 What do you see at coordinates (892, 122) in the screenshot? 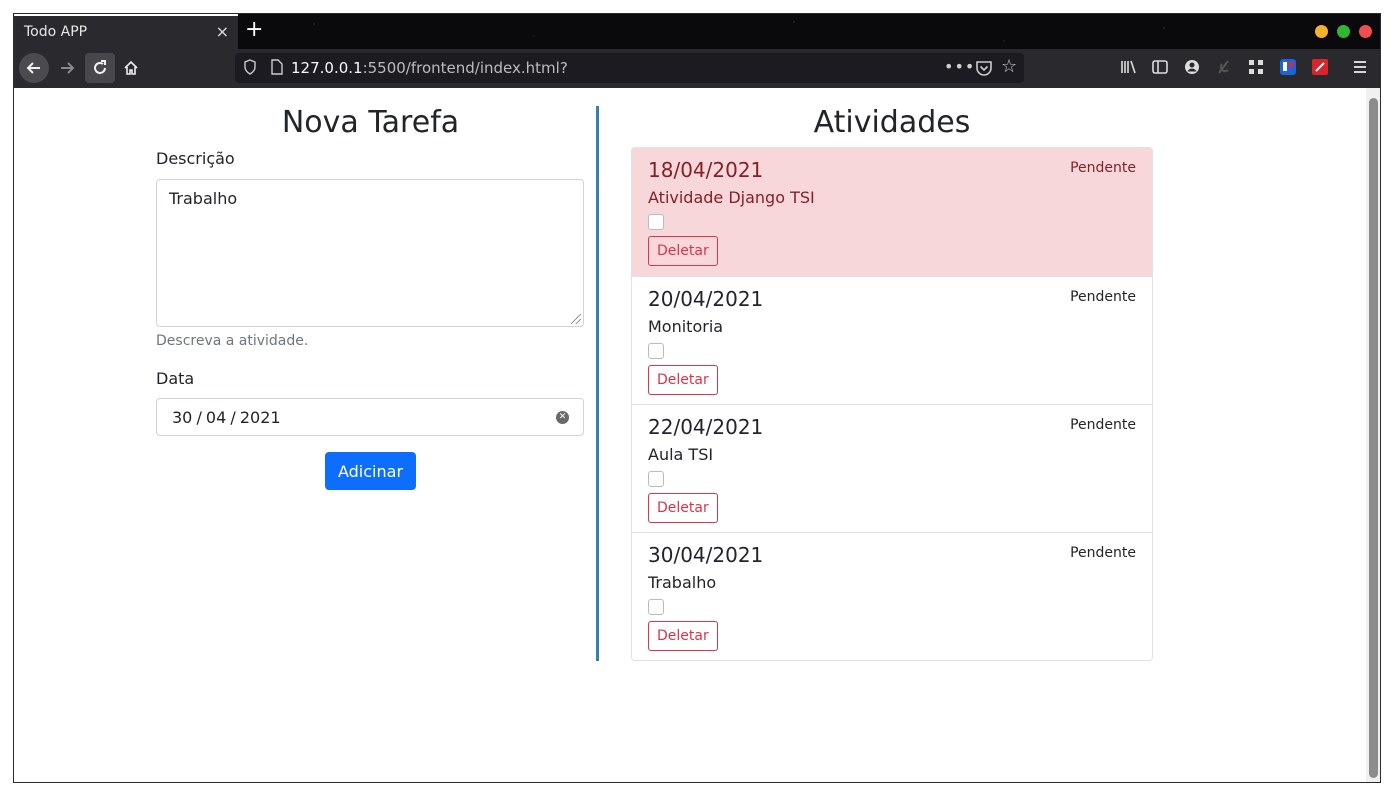
I see `activities-title: Atividades` at bounding box center [892, 122].